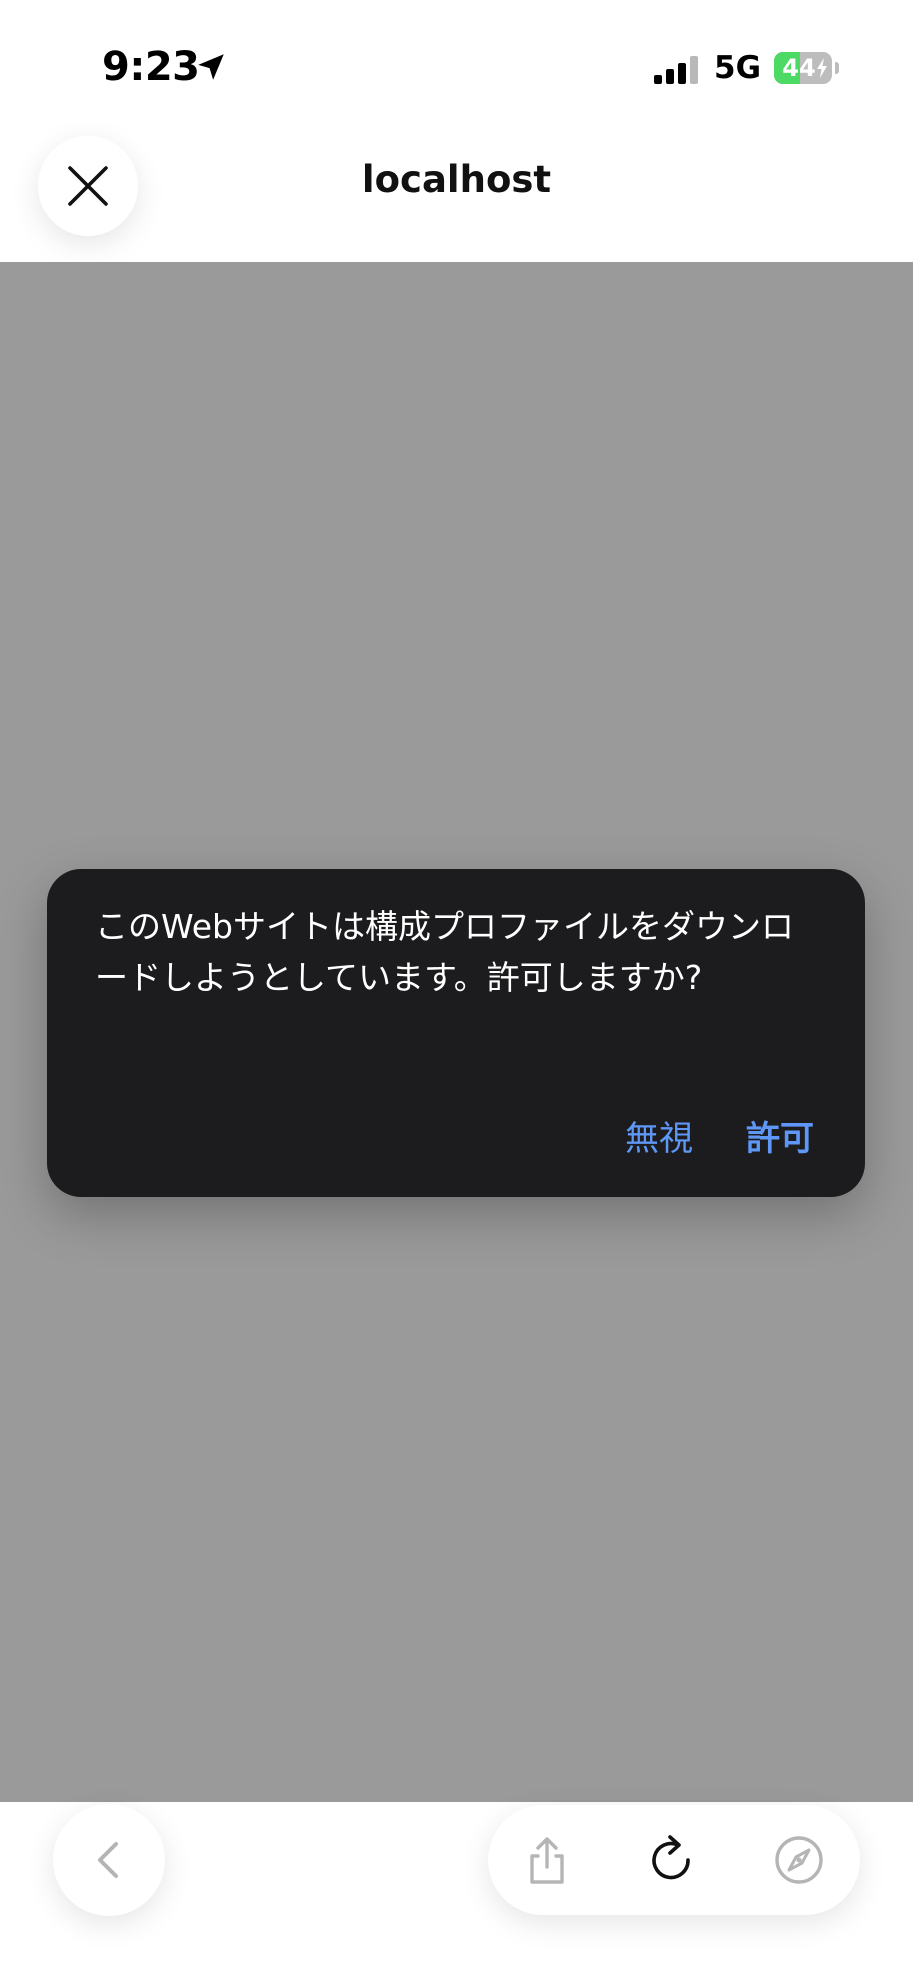 This screenshot has width=913, height=1980. Describe the element at coordinates (807, 68) in the screenshot. I see `battery-icon: 44` at that location.